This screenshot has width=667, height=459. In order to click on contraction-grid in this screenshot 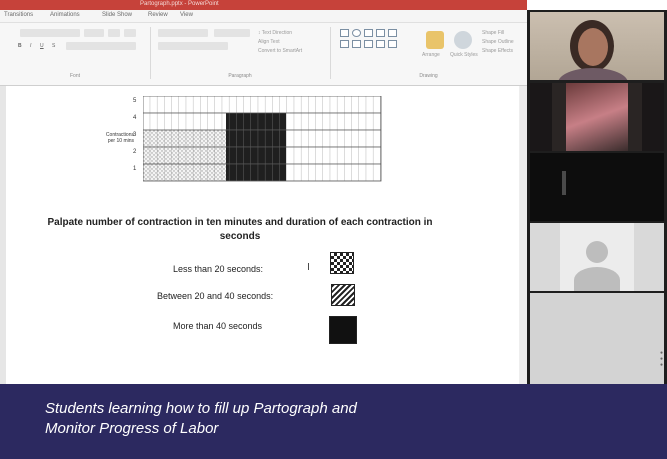, I will do `click(262, 139)`.